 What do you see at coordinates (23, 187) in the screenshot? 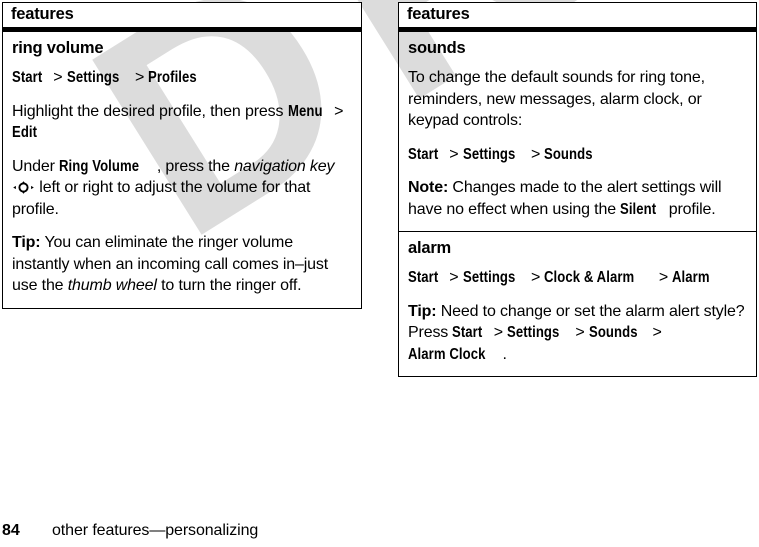
I see `navigation-key-icon` at bounding box center [23, 187].